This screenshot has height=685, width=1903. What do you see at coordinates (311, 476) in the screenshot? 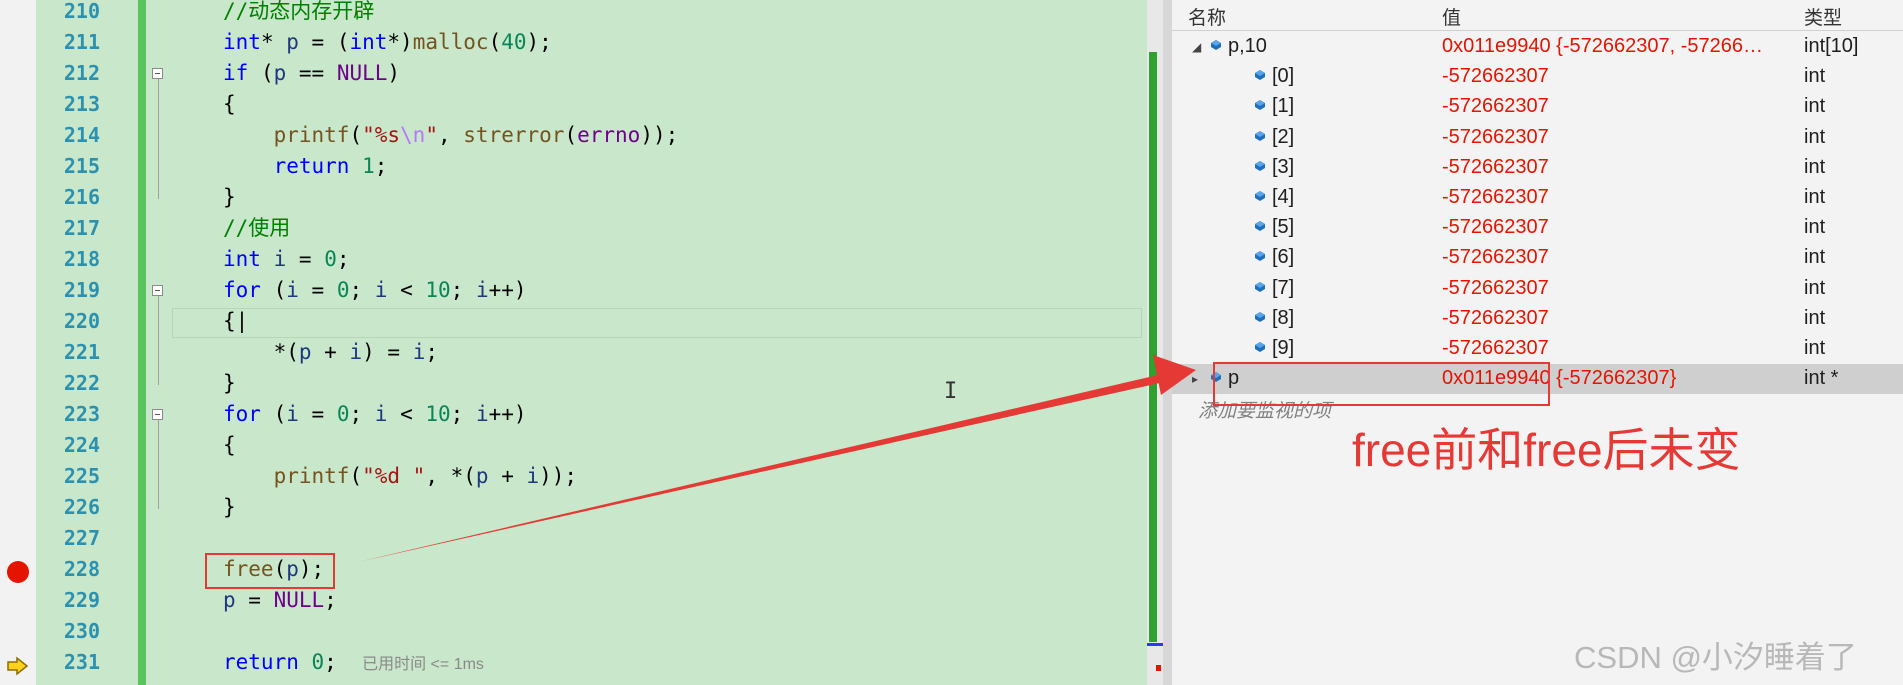
I see `code-token: printf` at bounding box center [311, 476].